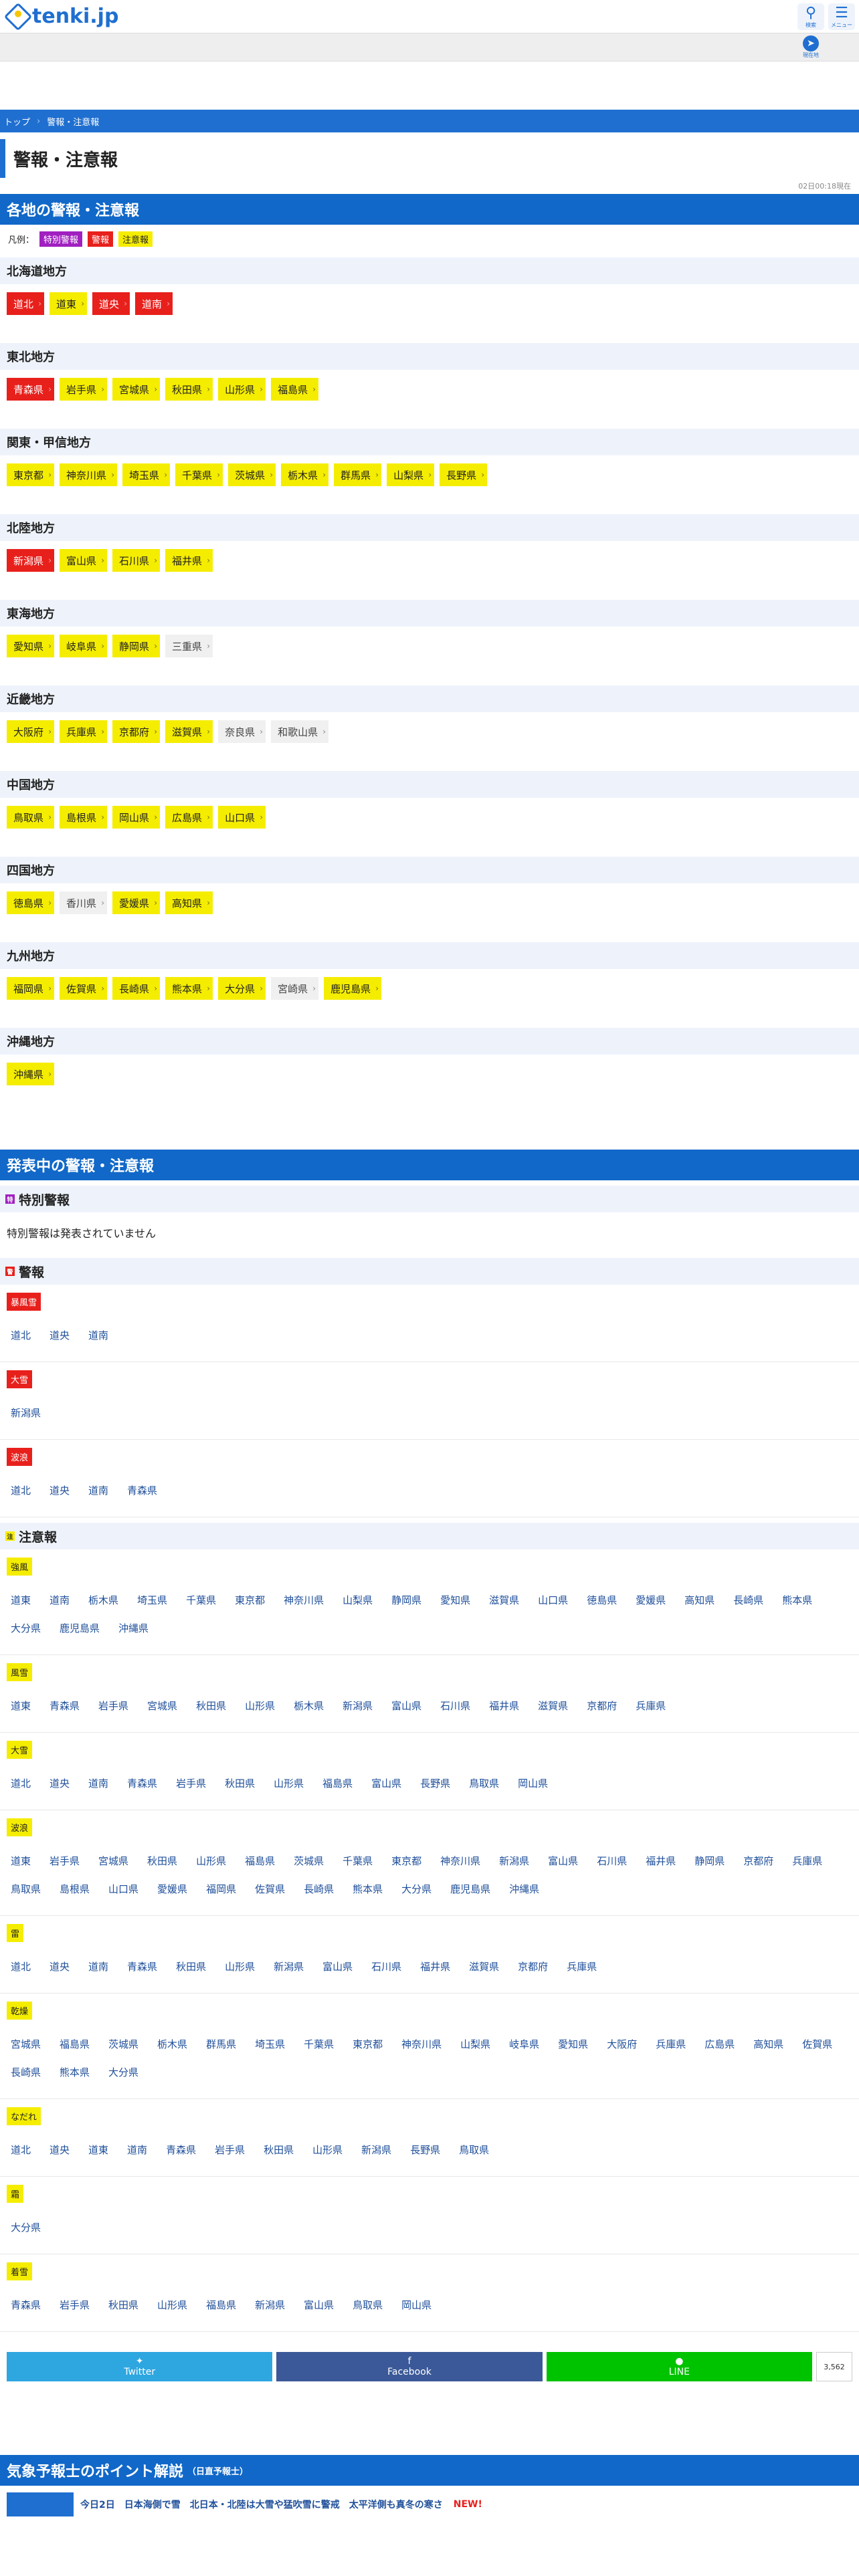 The width and height of the screenshot is (859, 2576). I want to click on area-link: 京都府, so click(602, 1706).